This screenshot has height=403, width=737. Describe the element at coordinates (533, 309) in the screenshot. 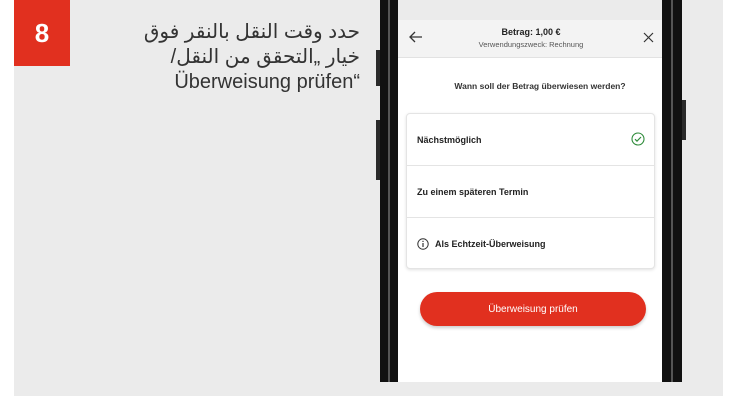

I see `check-transfer-button: Überweisung prüfen` at that location.